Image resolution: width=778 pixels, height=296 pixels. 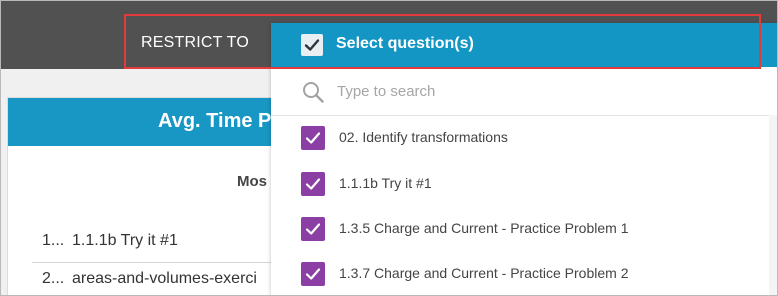 I want to click on question-option: 1.1.1b Try it #1, so click(x=524, y=184).